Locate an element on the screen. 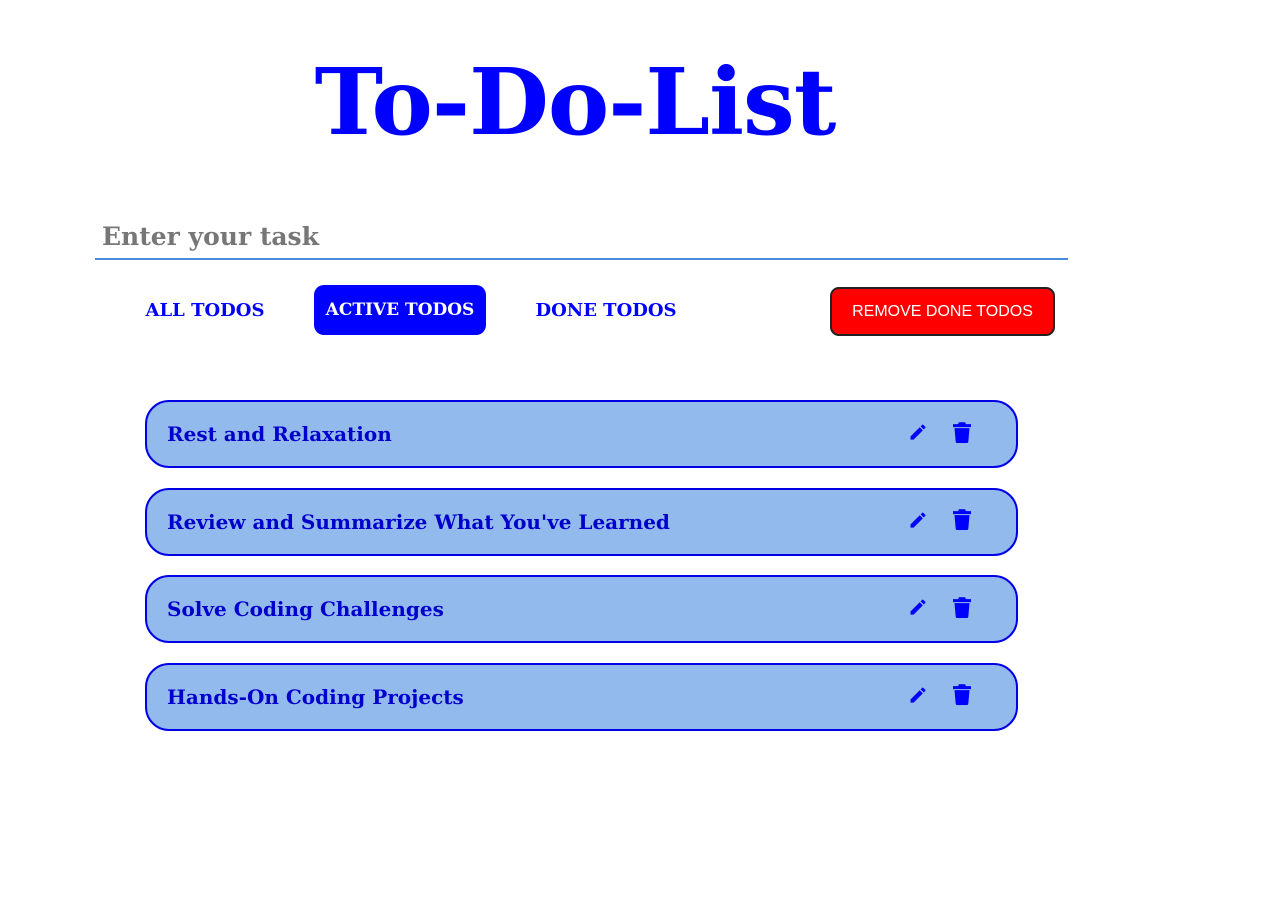  todo-text: Review and Summarize What You've Learned is located at coordinates (418, 521).